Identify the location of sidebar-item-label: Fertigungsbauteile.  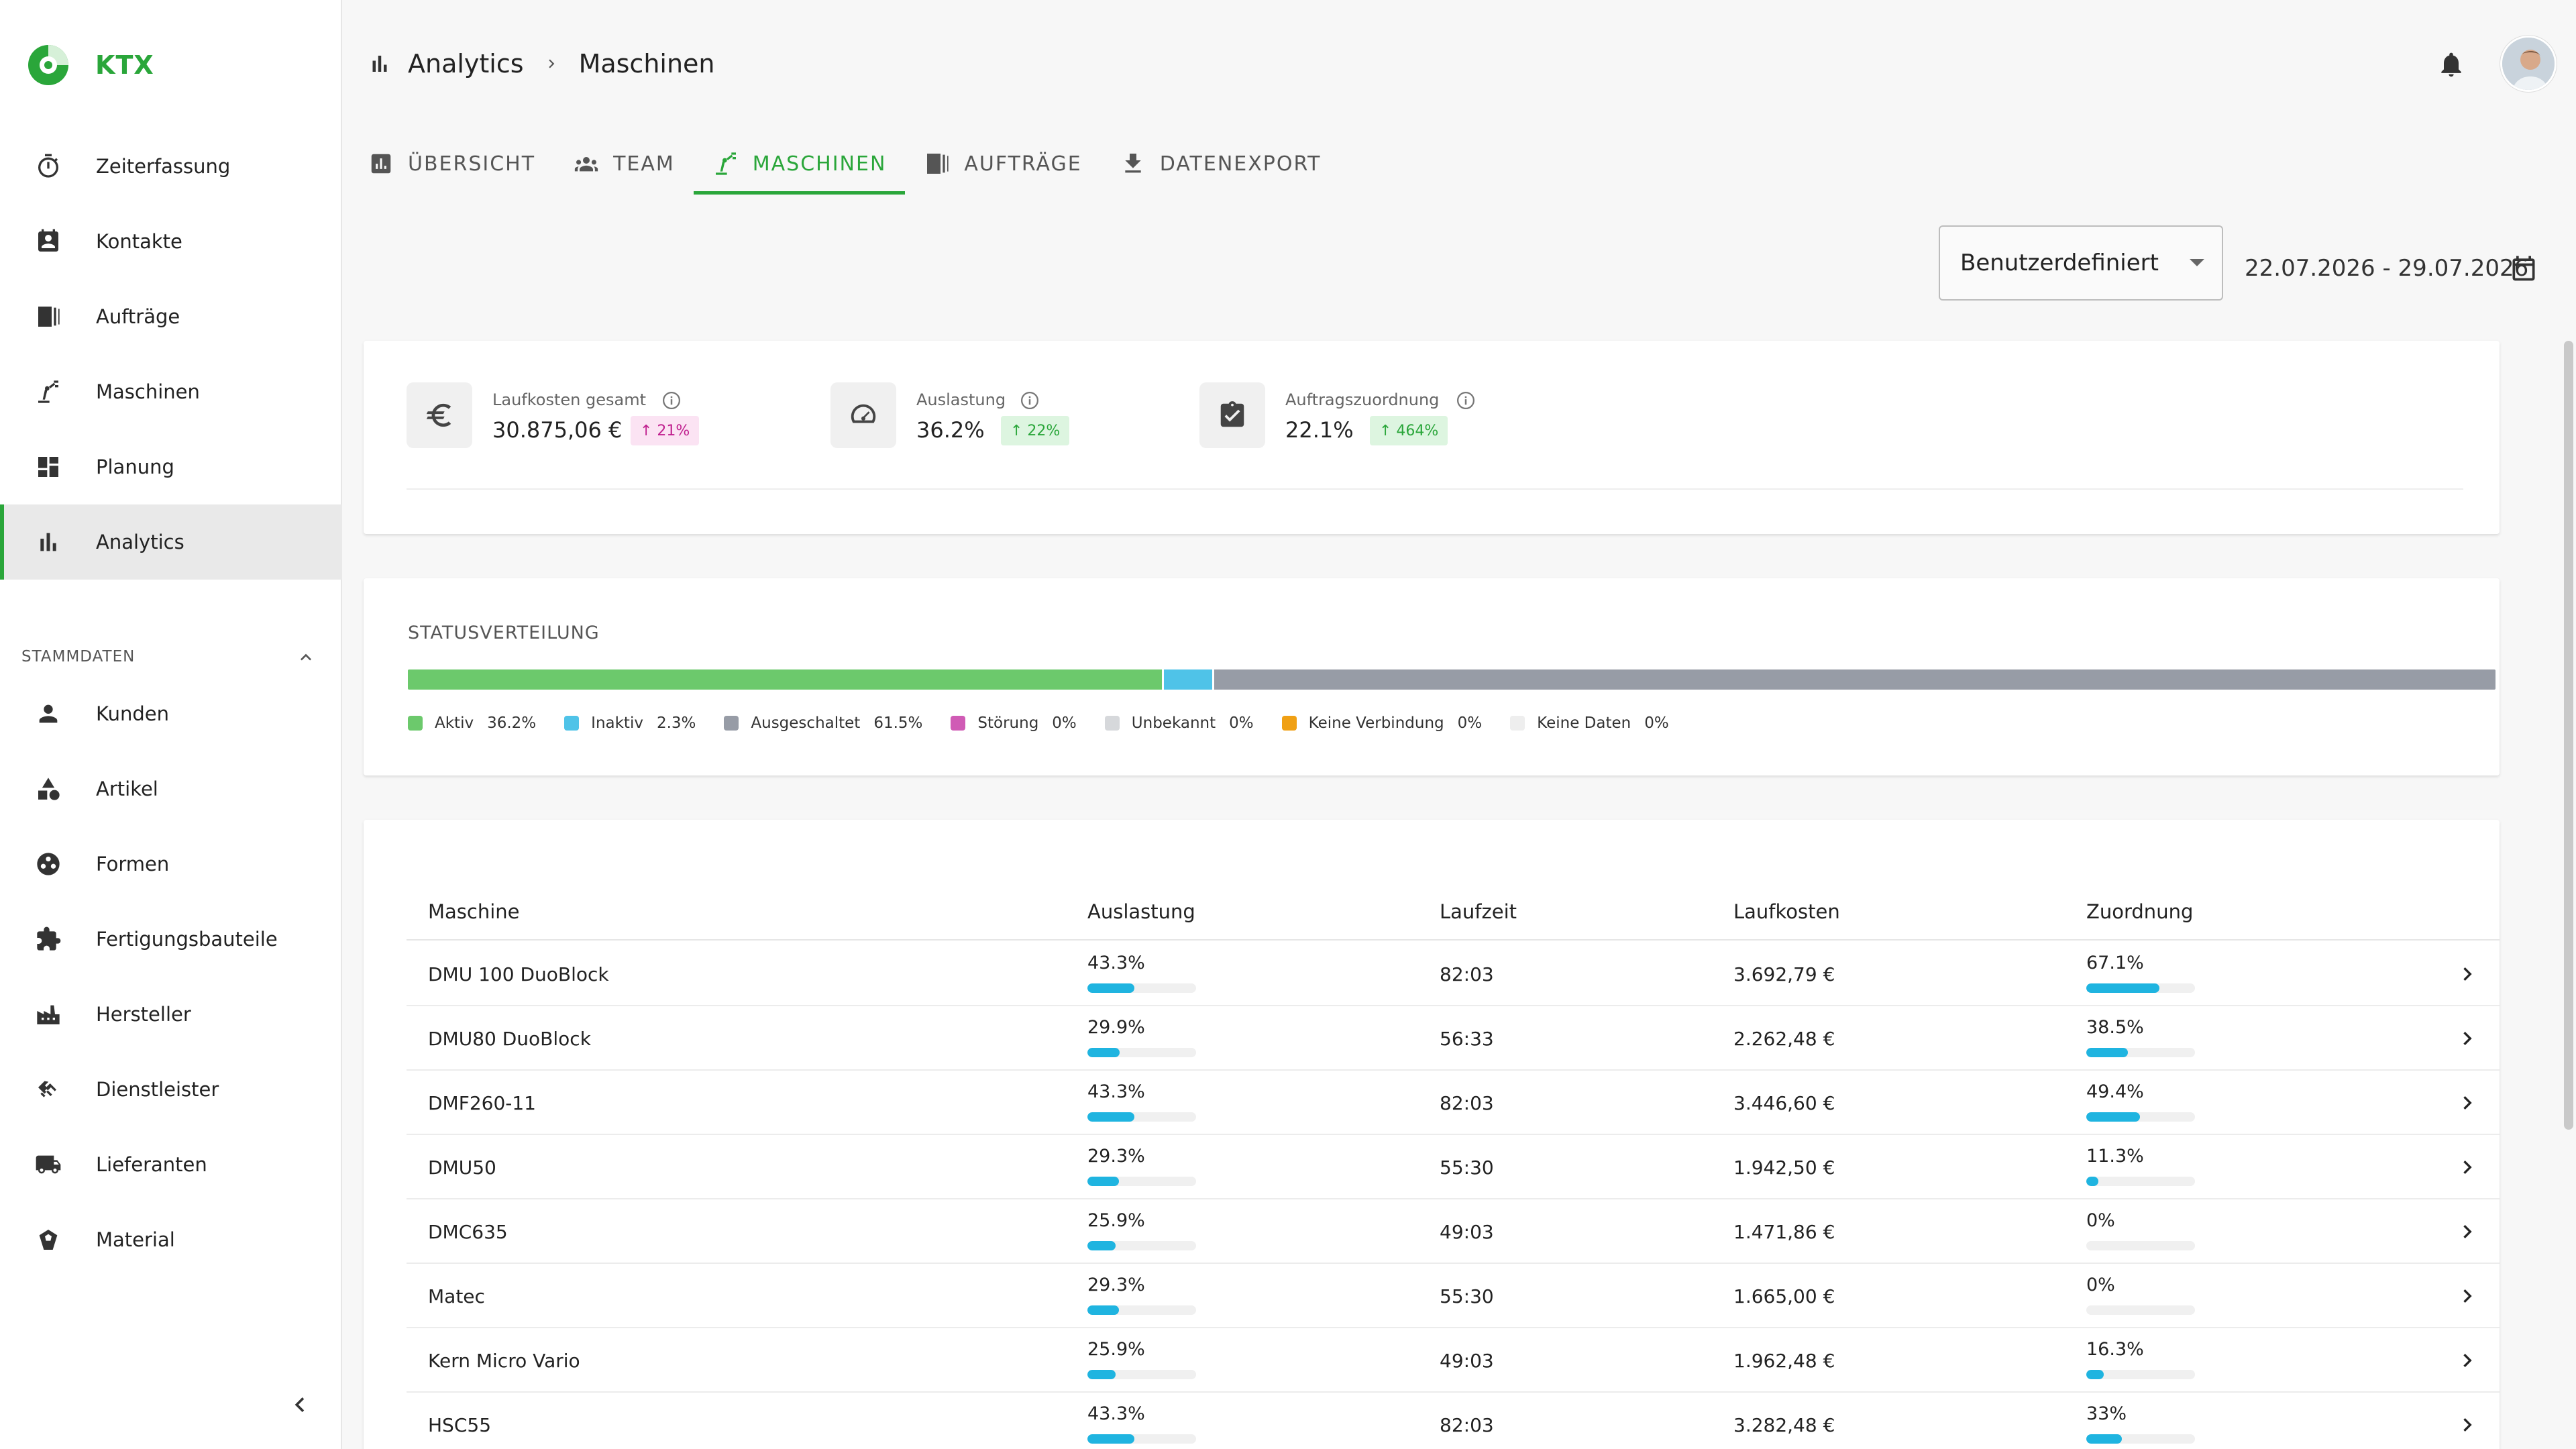
(187, 939).